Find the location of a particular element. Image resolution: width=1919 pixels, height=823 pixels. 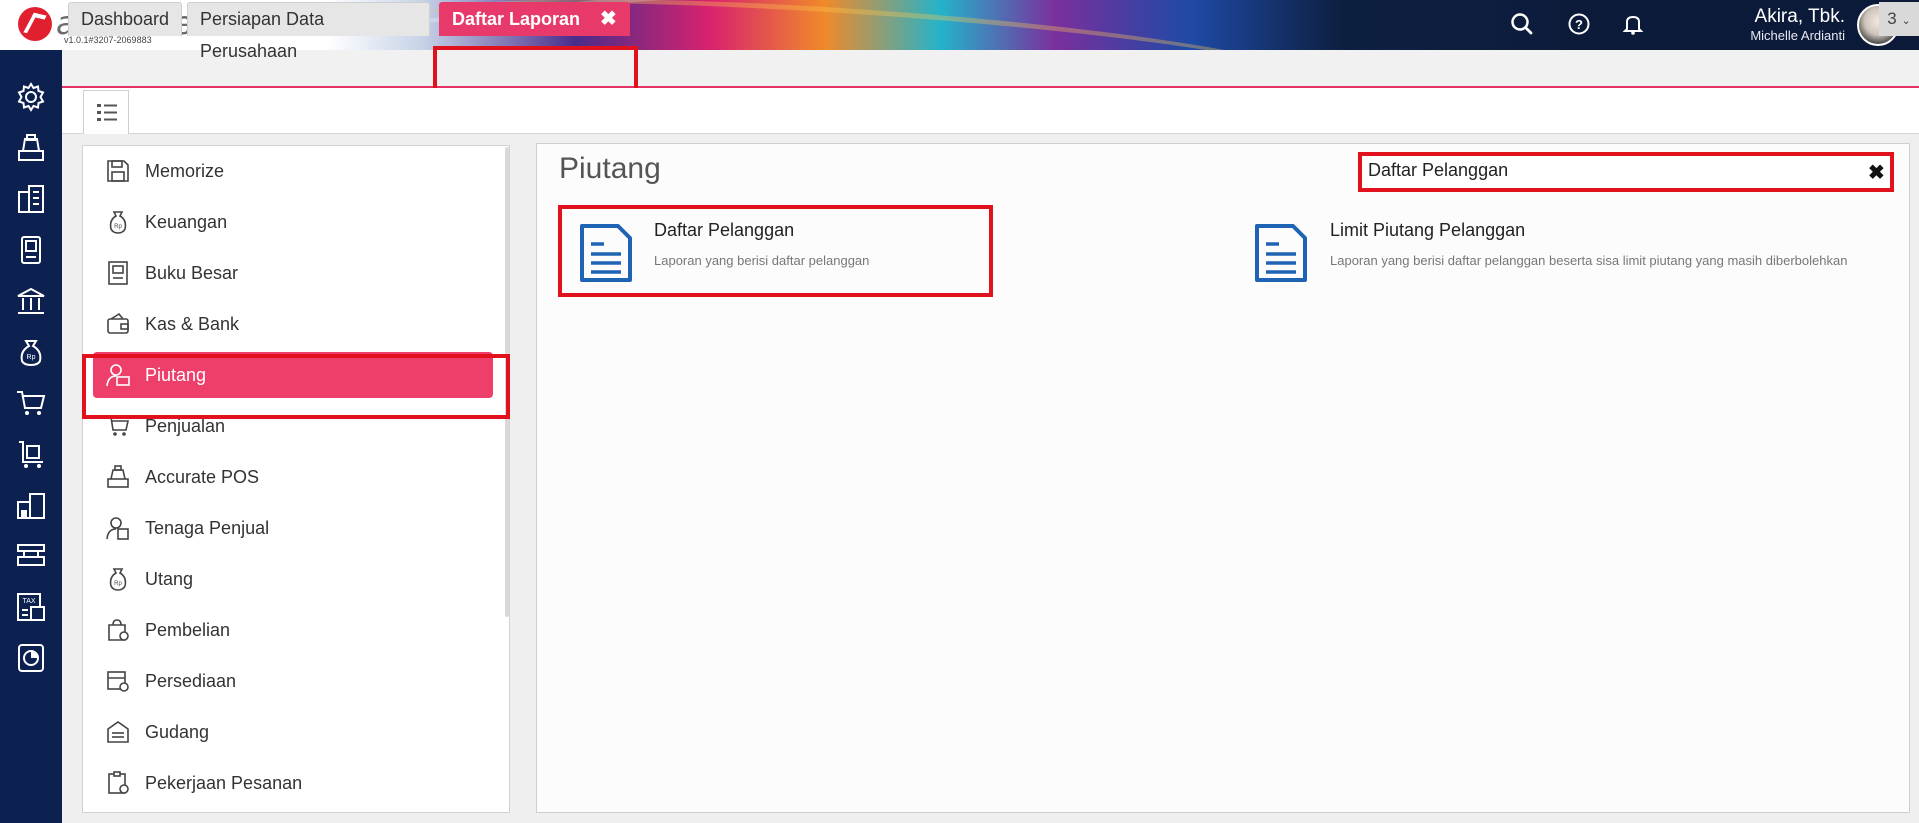

category-item-pembelian: Pembelian is located at coordinates (296, 630).